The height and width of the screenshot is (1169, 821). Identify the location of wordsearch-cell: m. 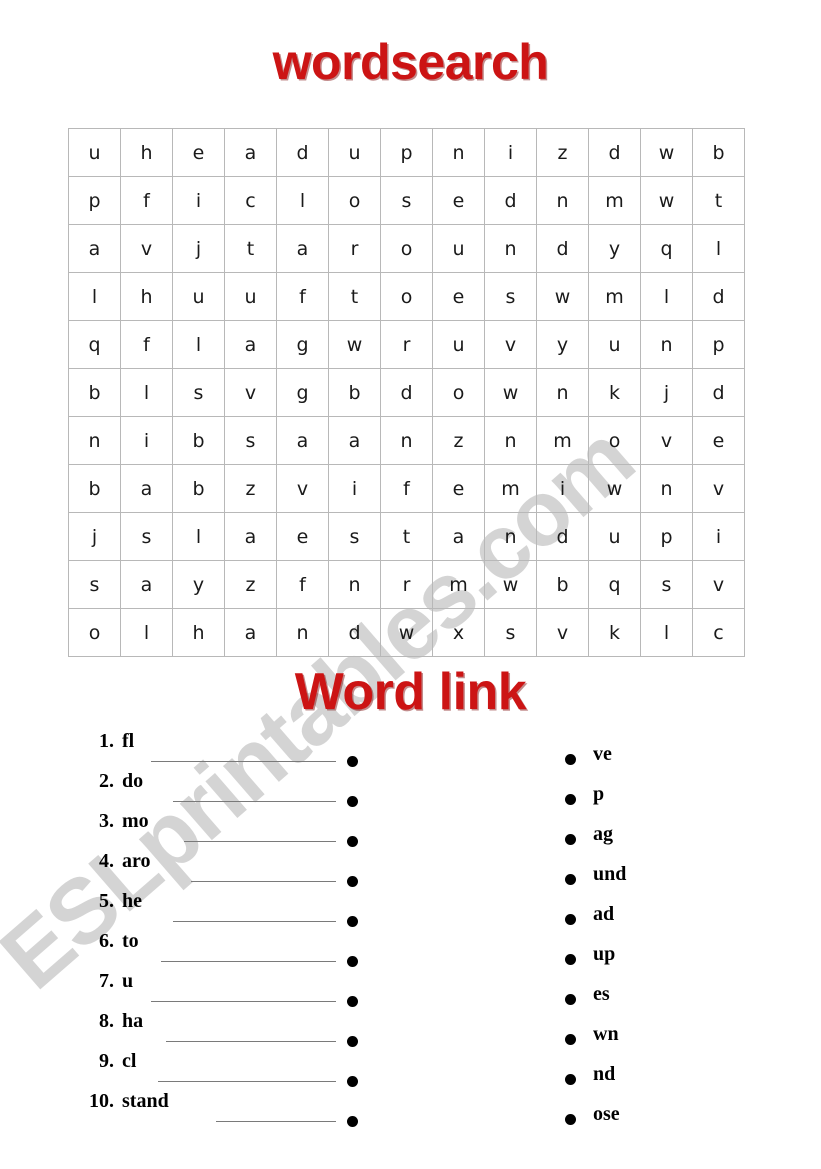
(614, 200).